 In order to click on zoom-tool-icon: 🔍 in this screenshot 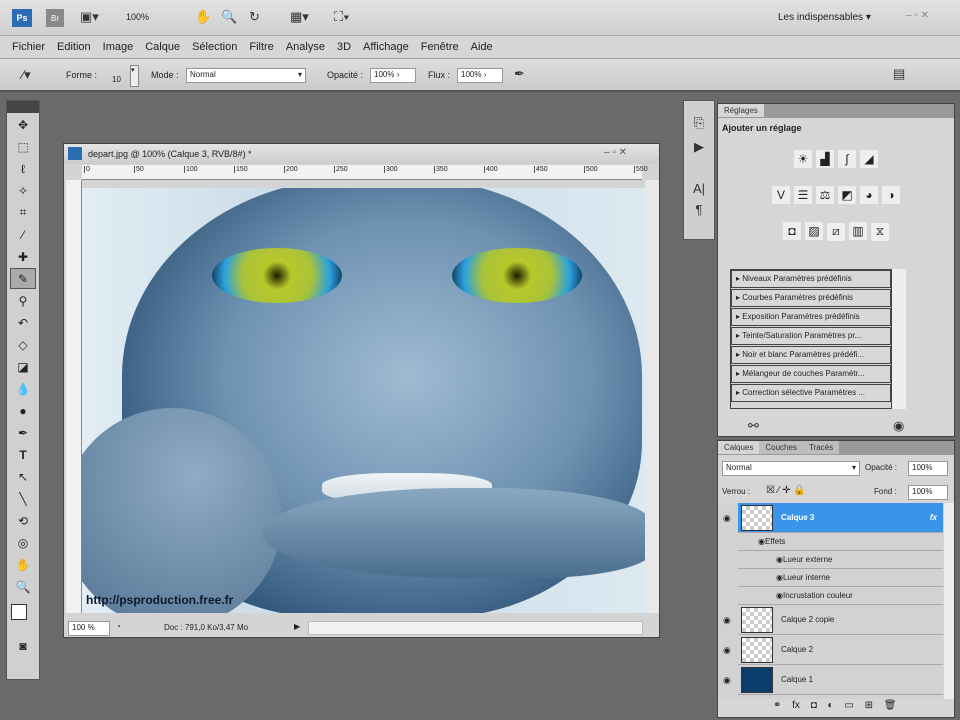, I will do `click(23, 586)`.